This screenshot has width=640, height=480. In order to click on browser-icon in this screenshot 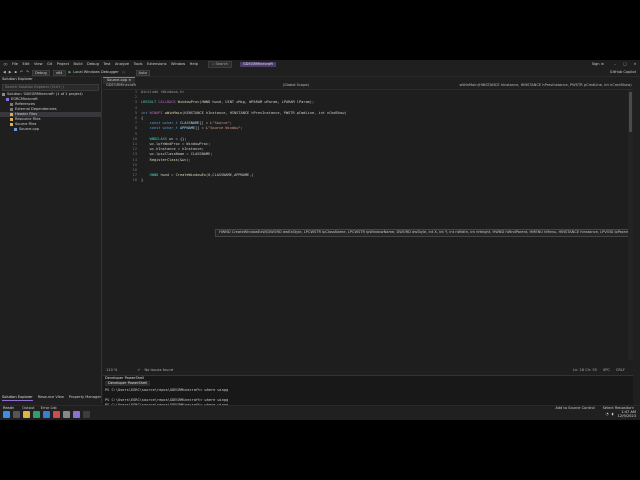, I will do `click(36, 414)`.